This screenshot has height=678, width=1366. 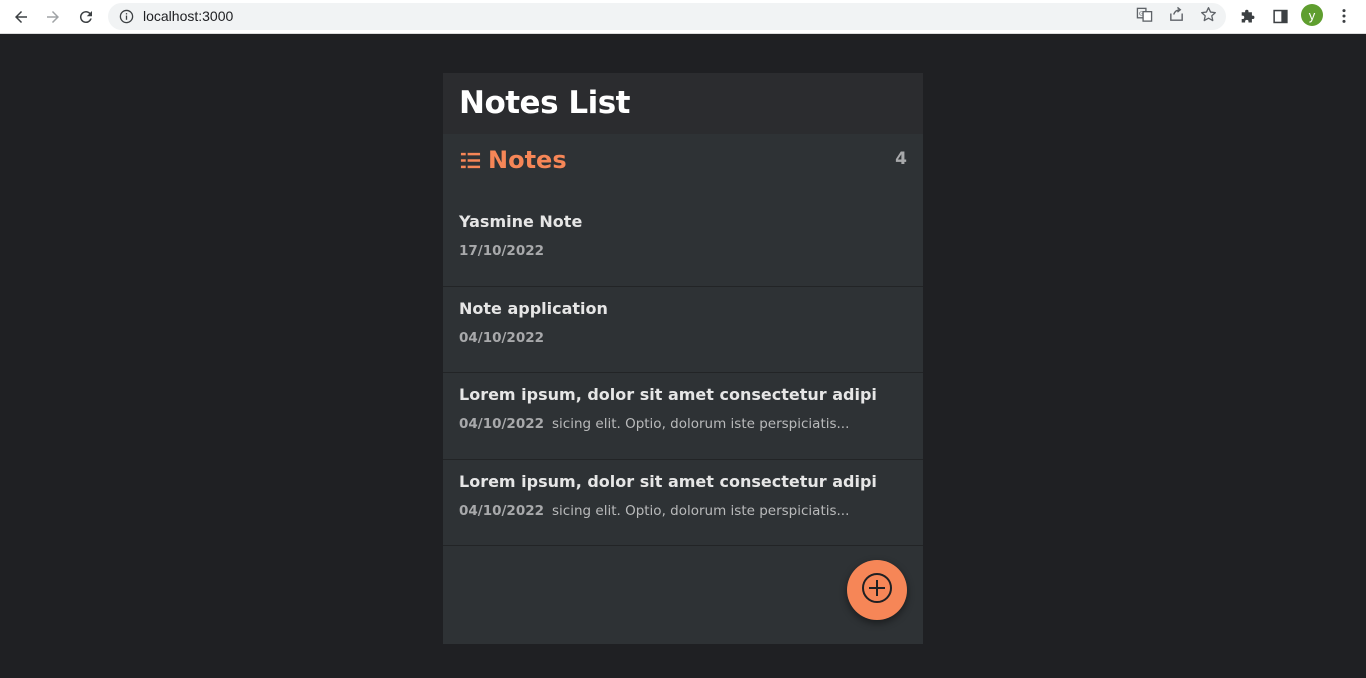 What do you see at coordinates (1176, 14) in the screenshot?
I see `share-icon` at bounding box center [1176, 14].